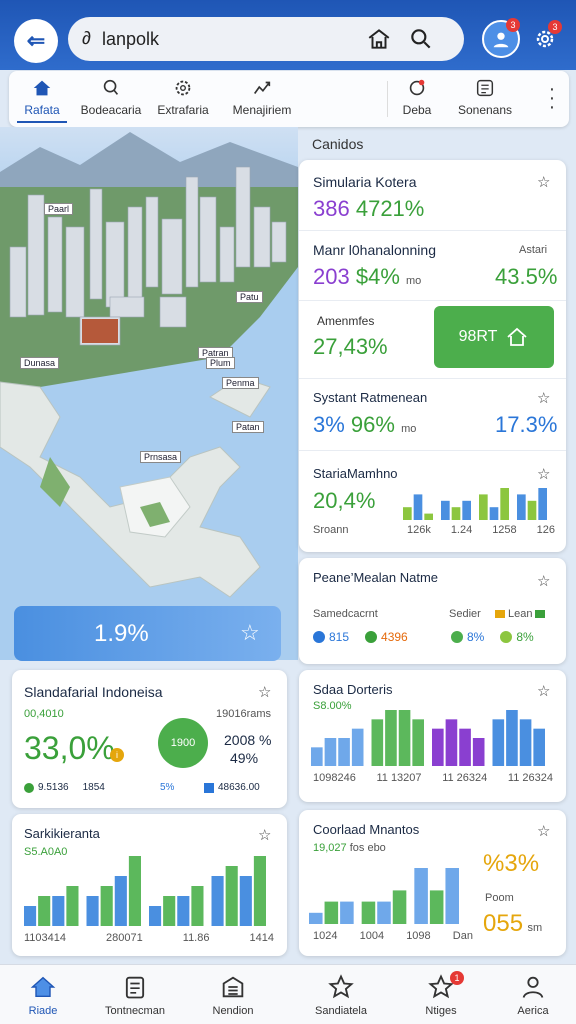  Describe the element at coordinates (540, 614) in the screenshot. I see `legend-swatch` at that location.